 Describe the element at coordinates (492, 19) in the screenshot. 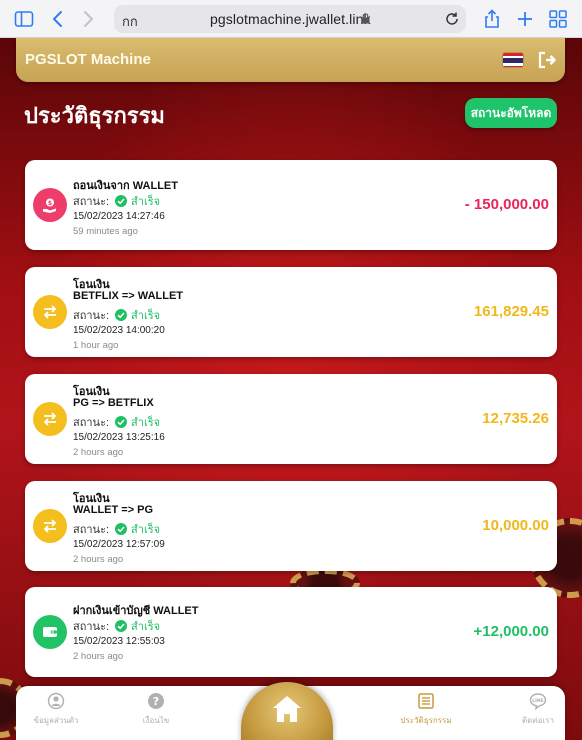

I see `share-icon` at that location.